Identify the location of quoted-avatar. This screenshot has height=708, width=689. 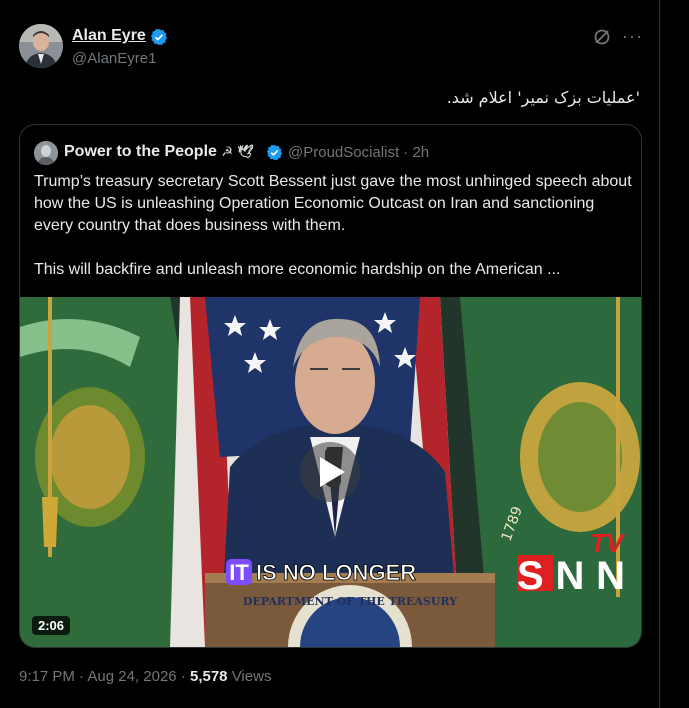
(46, 153).